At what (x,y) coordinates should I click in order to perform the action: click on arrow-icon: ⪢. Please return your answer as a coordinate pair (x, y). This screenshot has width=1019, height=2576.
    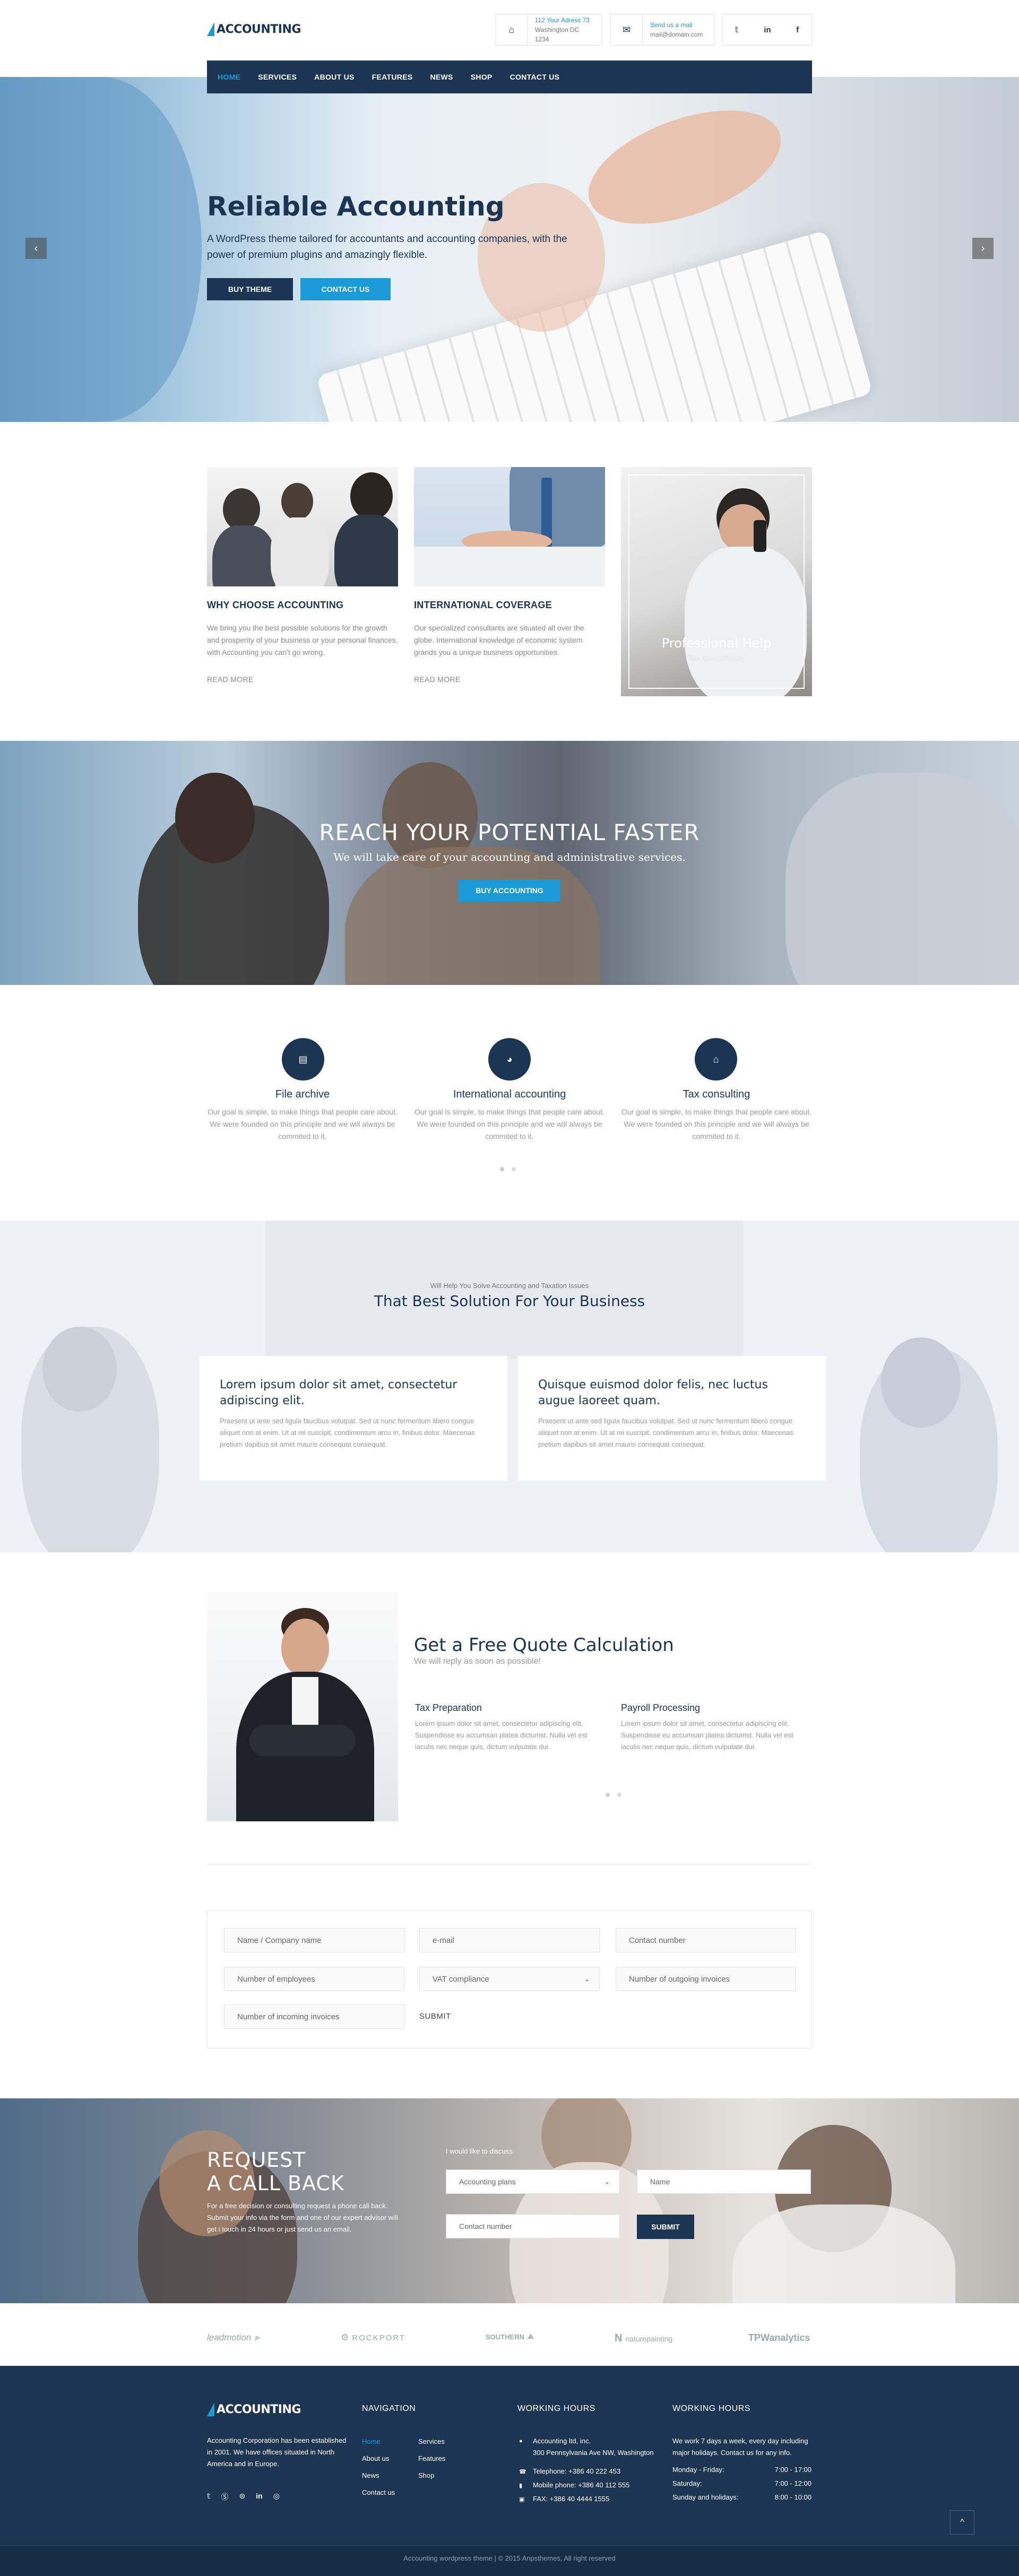
    Looking at the image, I should click on (257, 2337).